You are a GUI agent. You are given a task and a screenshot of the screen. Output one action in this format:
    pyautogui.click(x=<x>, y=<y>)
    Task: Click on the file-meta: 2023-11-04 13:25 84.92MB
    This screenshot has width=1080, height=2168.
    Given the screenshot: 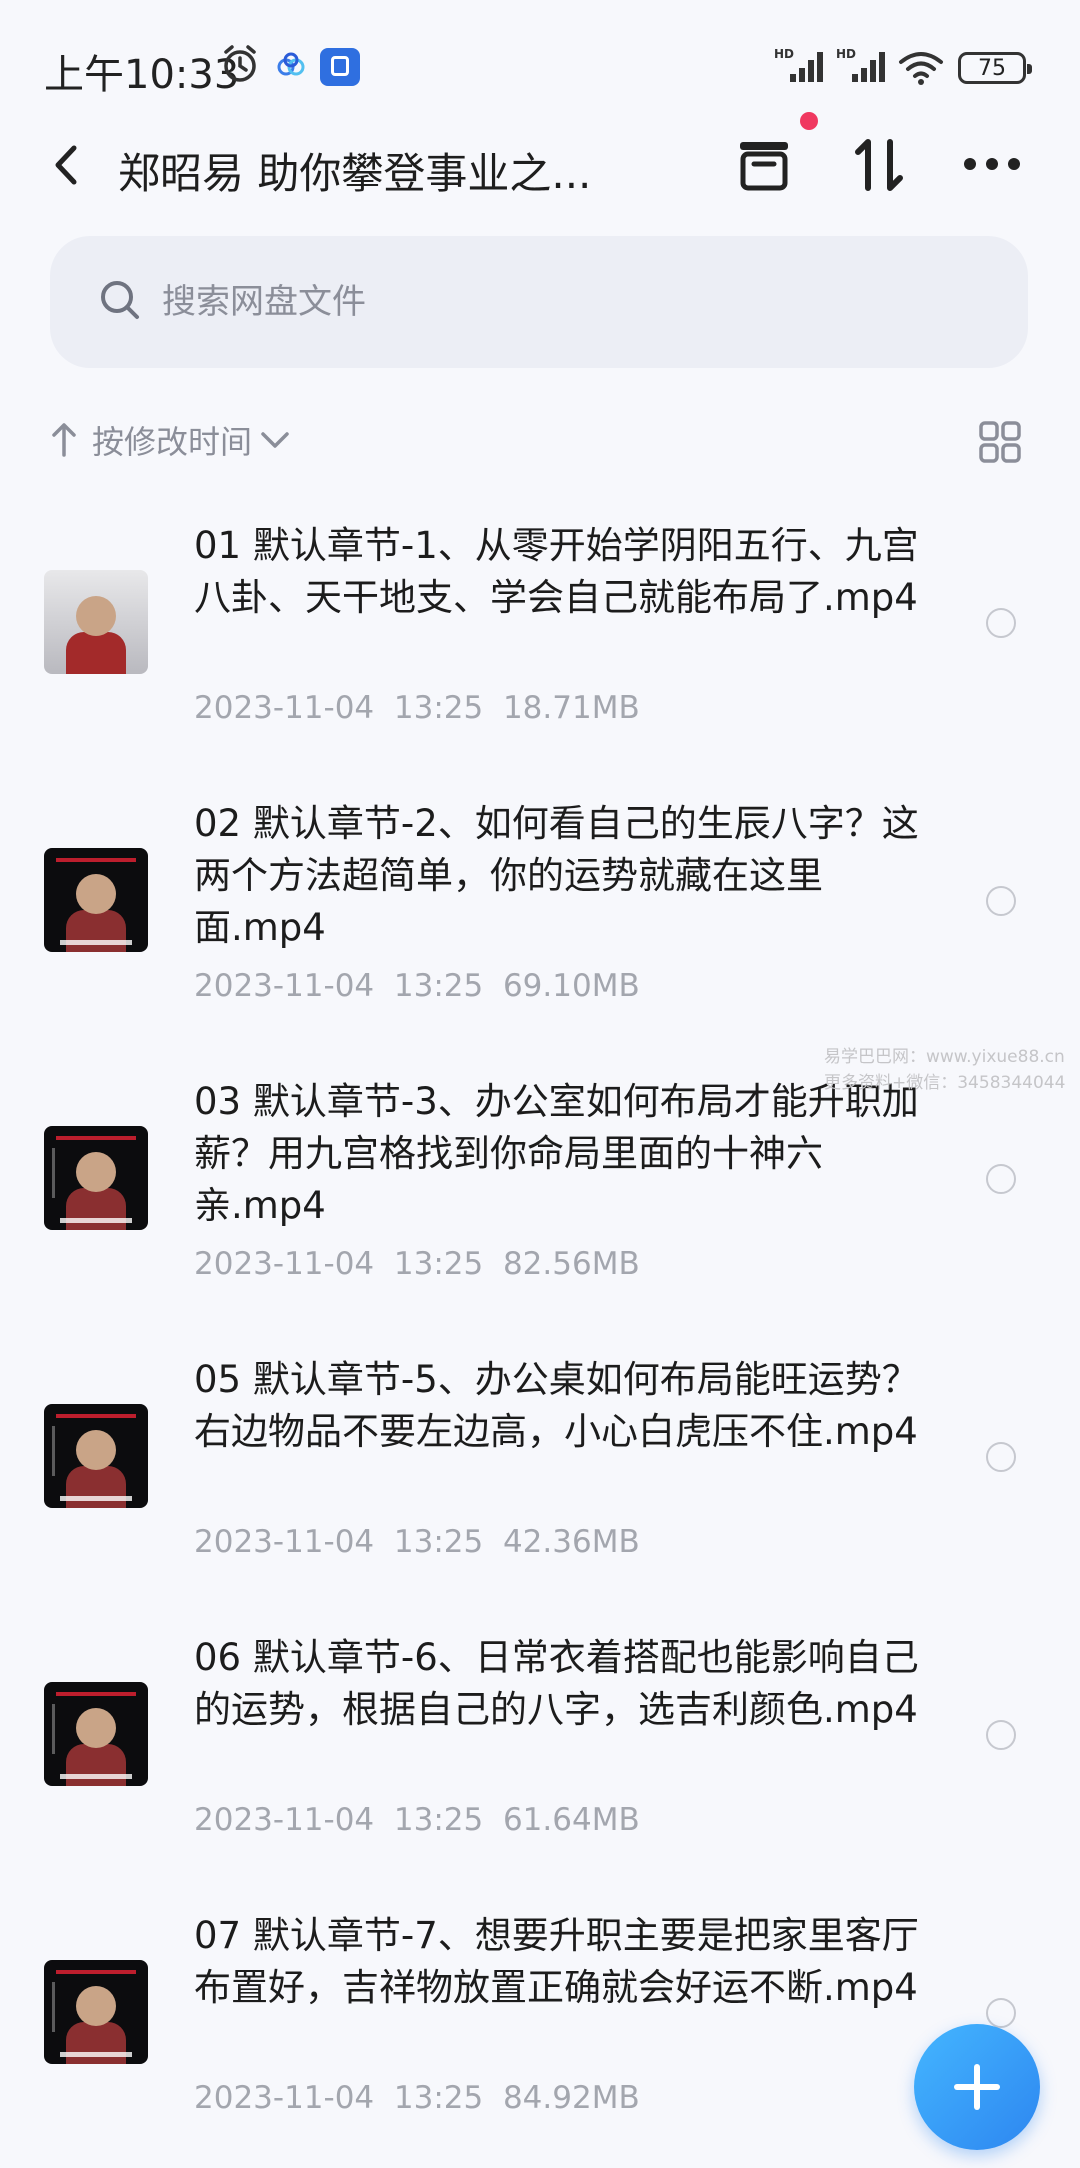 What is the action you would take?
    pyautogui.click(x=417, y=2098)
    